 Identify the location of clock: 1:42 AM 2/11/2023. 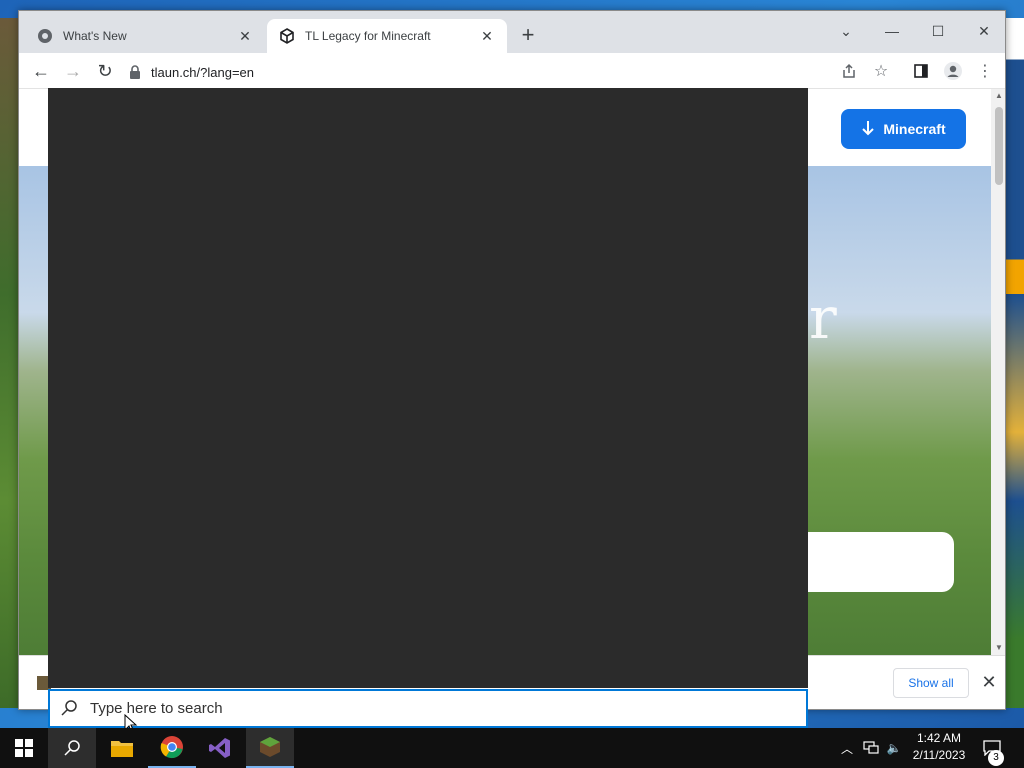
(939, 748).